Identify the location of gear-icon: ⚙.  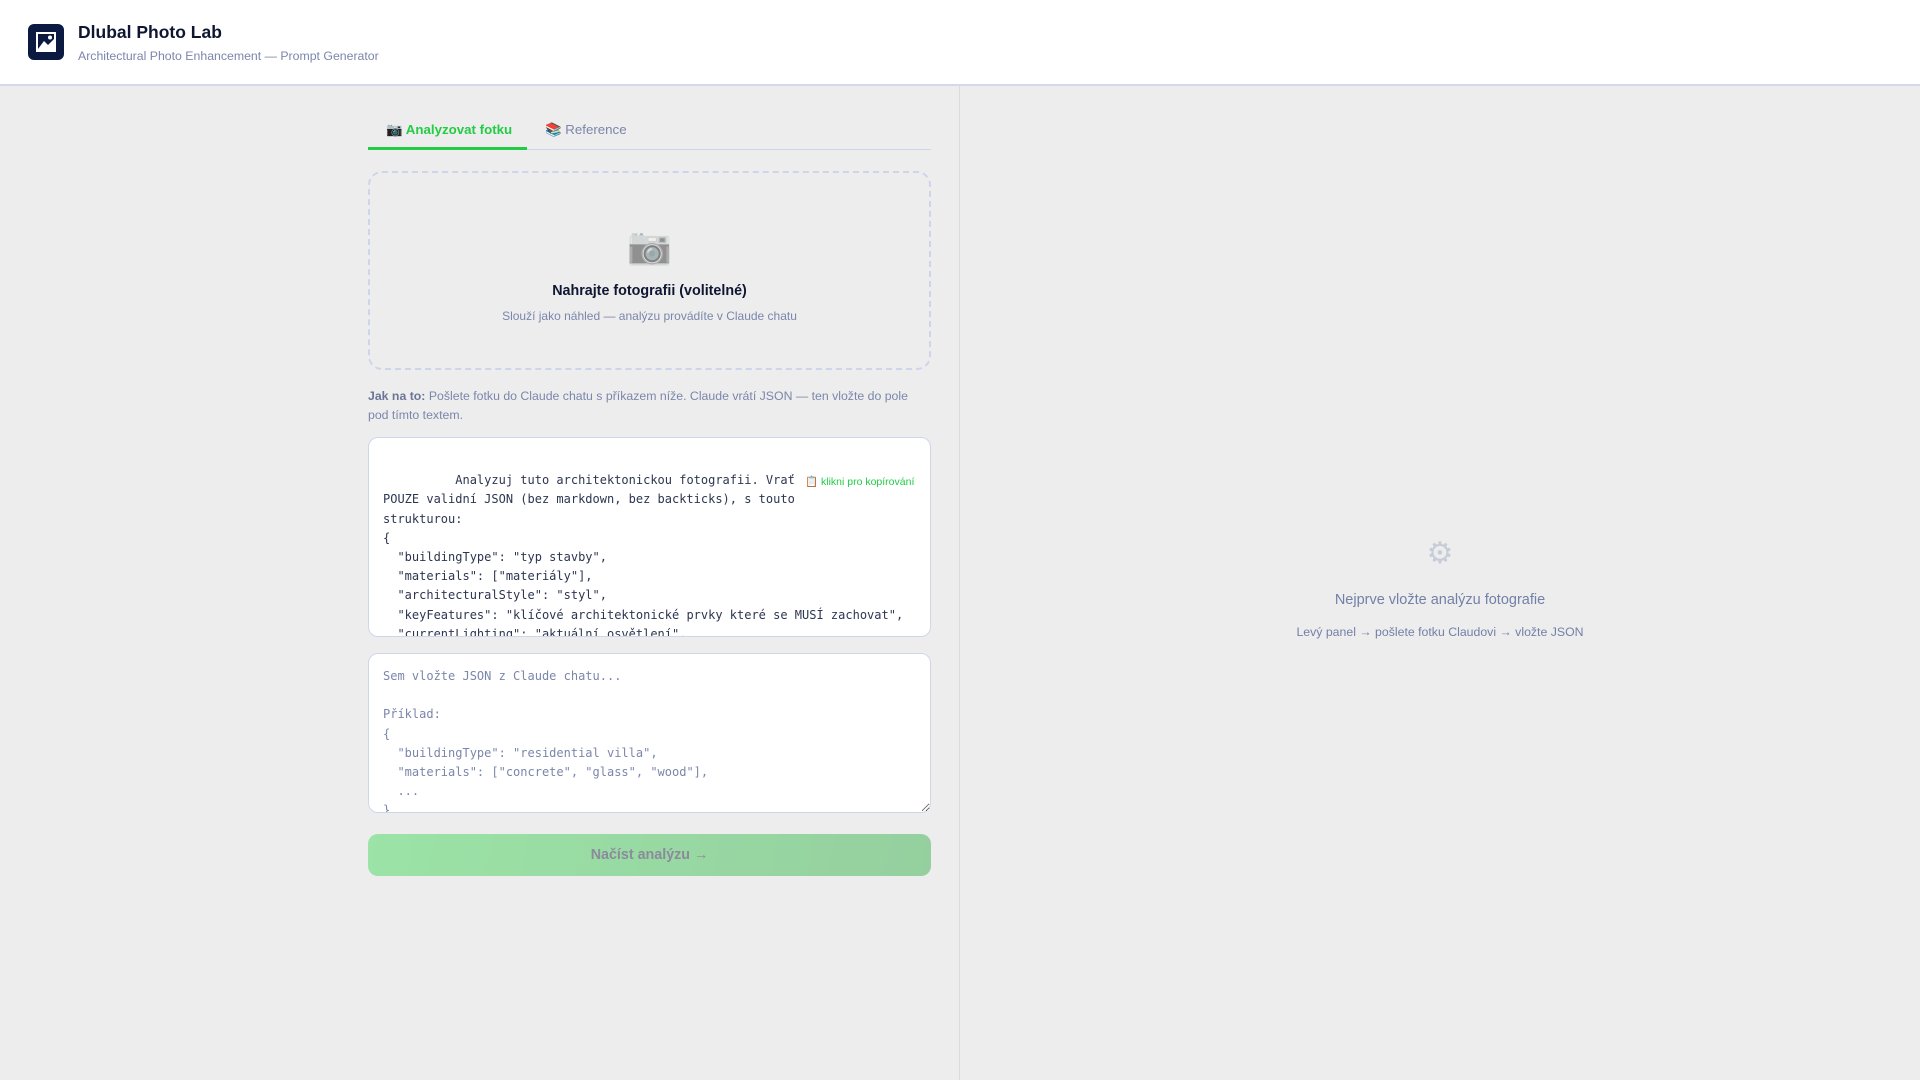
(1440, 553).